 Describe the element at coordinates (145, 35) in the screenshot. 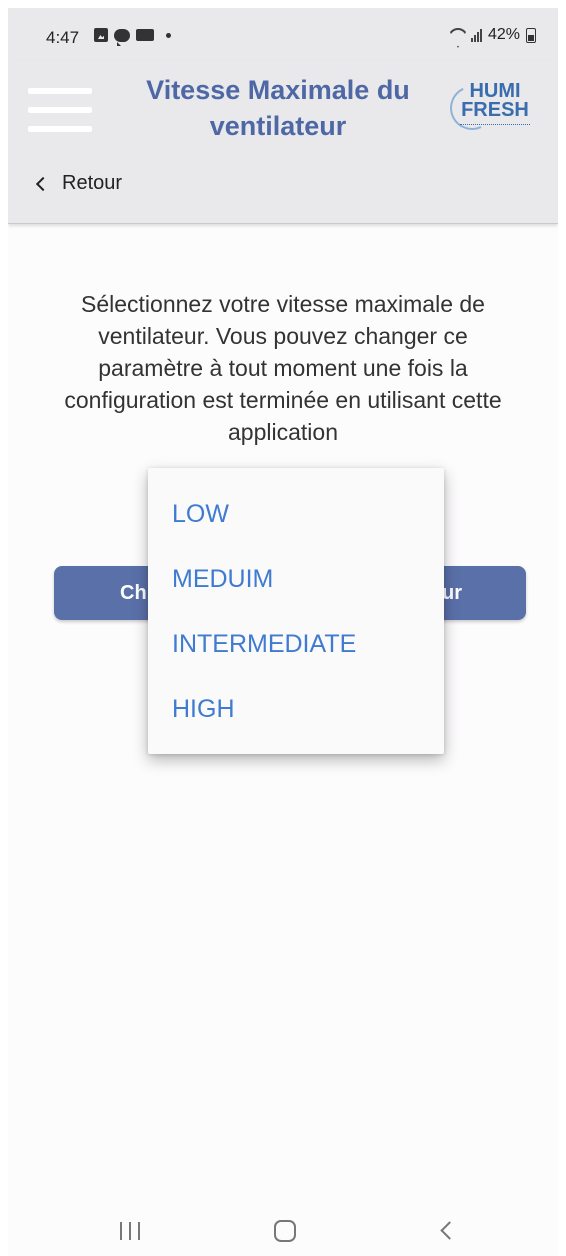

I see `mail-icon` at that location.